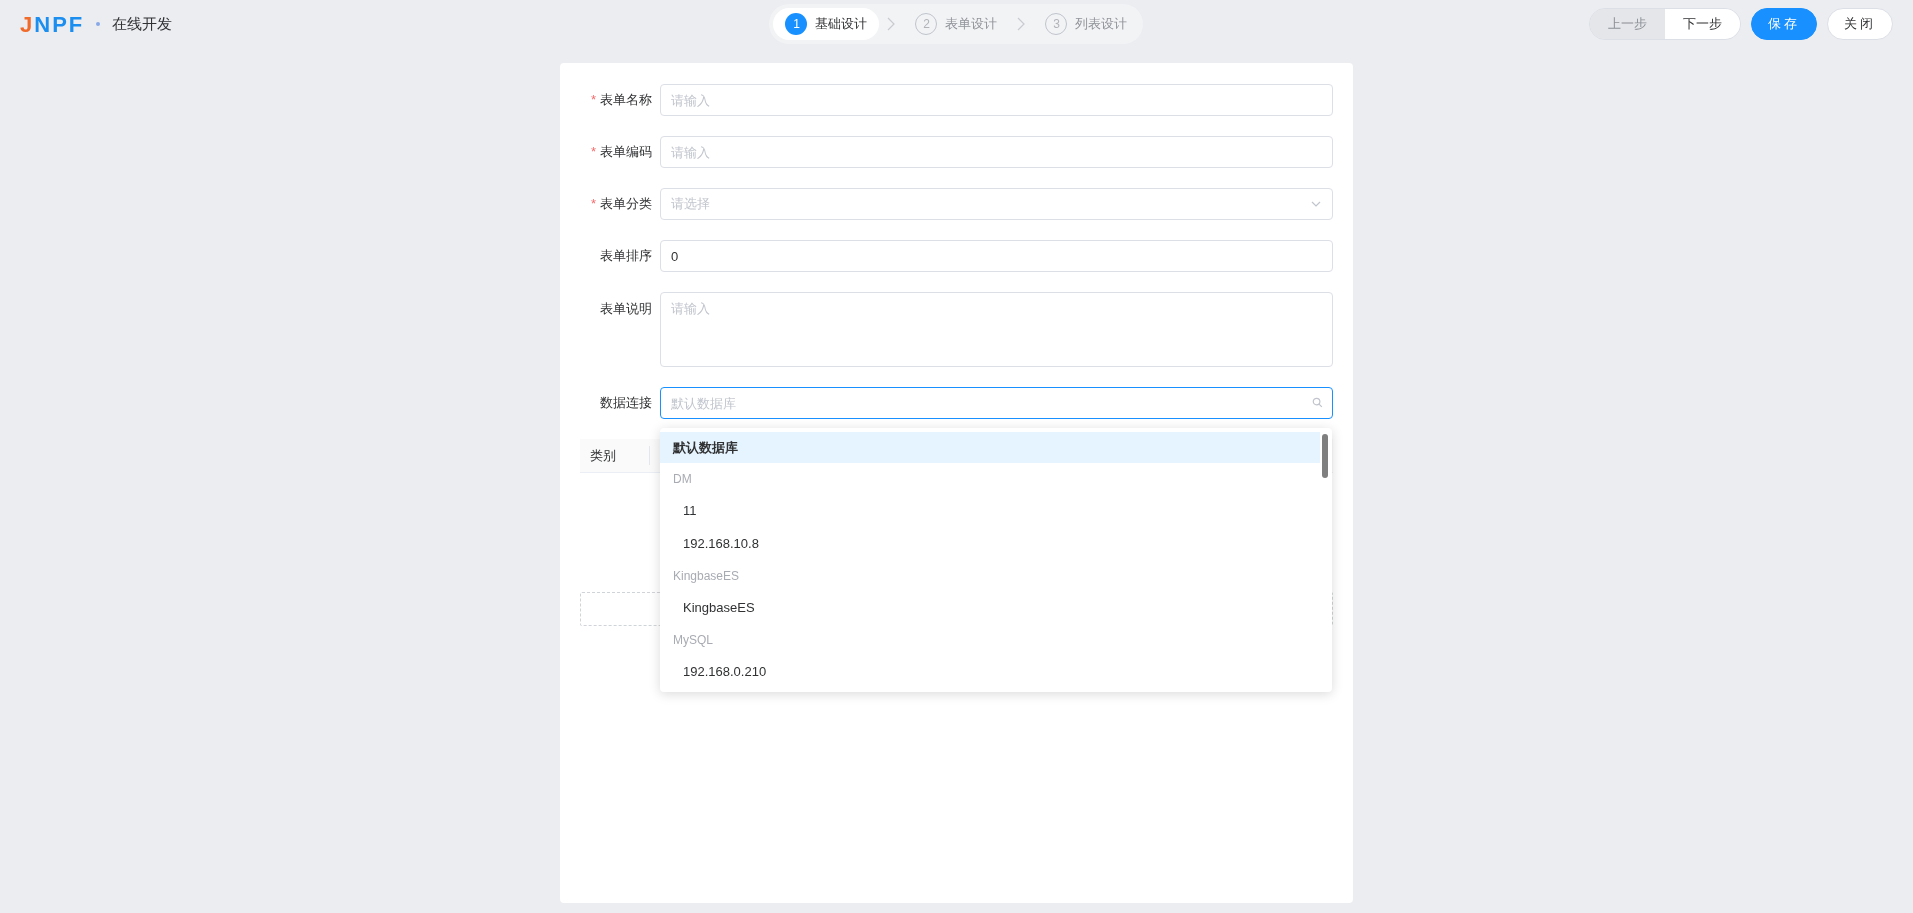 The width and height of the screenshot is (1913, 913). Describe the element at coordinates (841, 24) in the screenshot. I see `step-label: 基础设计` at that location.